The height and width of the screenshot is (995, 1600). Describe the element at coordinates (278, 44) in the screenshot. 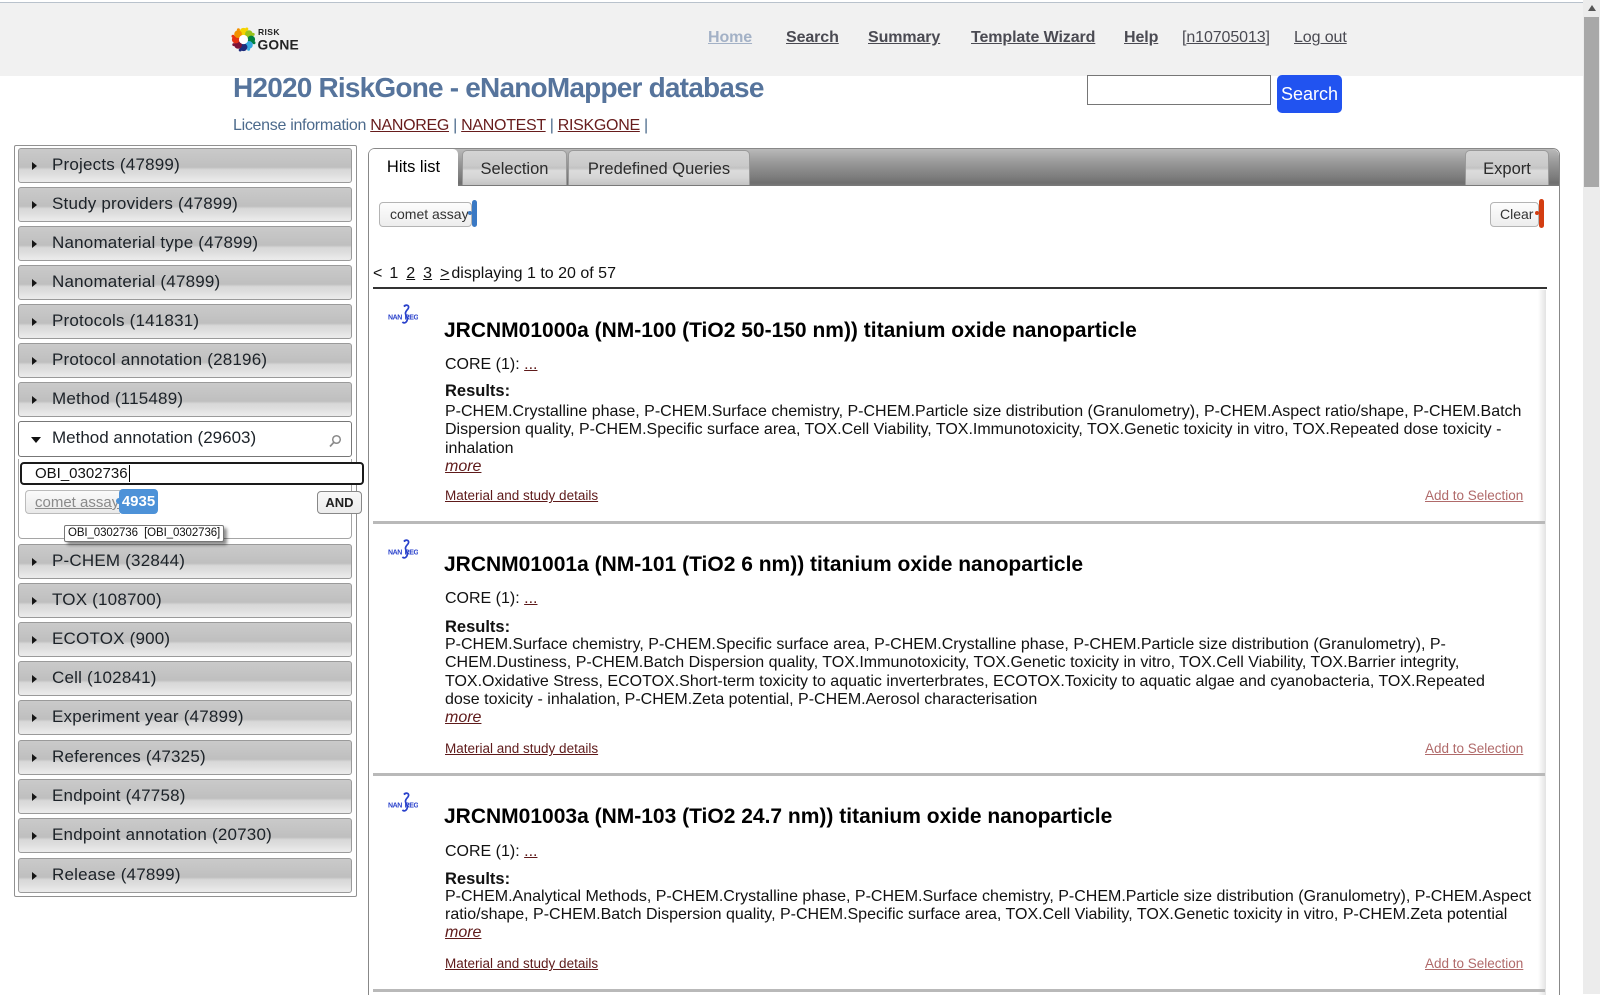

I see `svg-text: GONE` at that location.